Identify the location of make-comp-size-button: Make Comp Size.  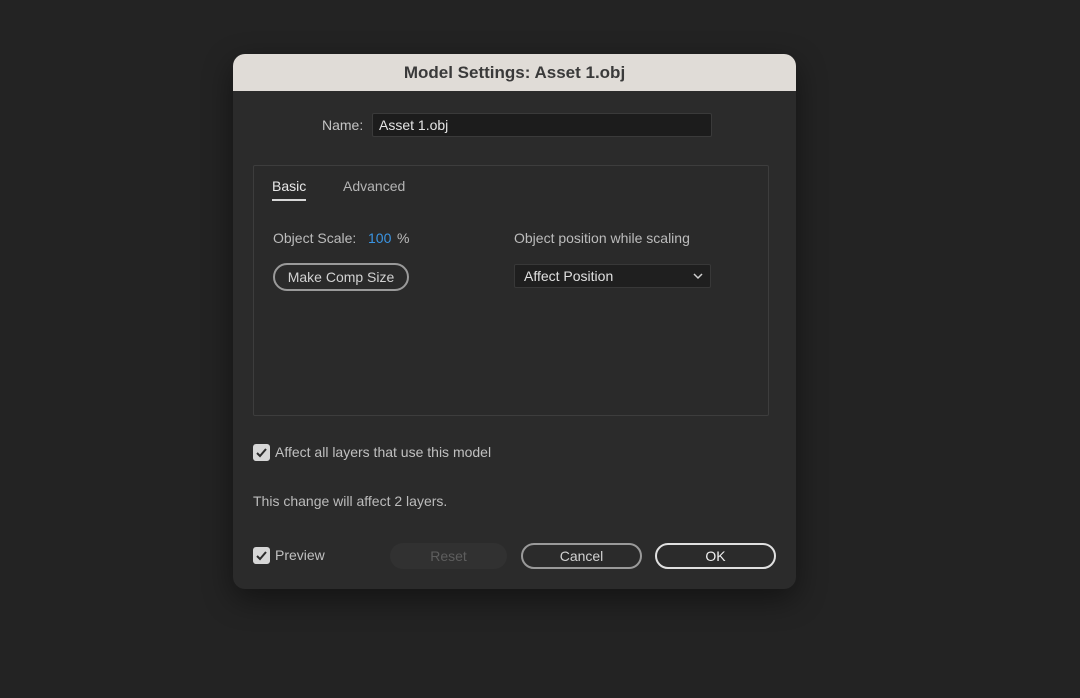
(341, 277).